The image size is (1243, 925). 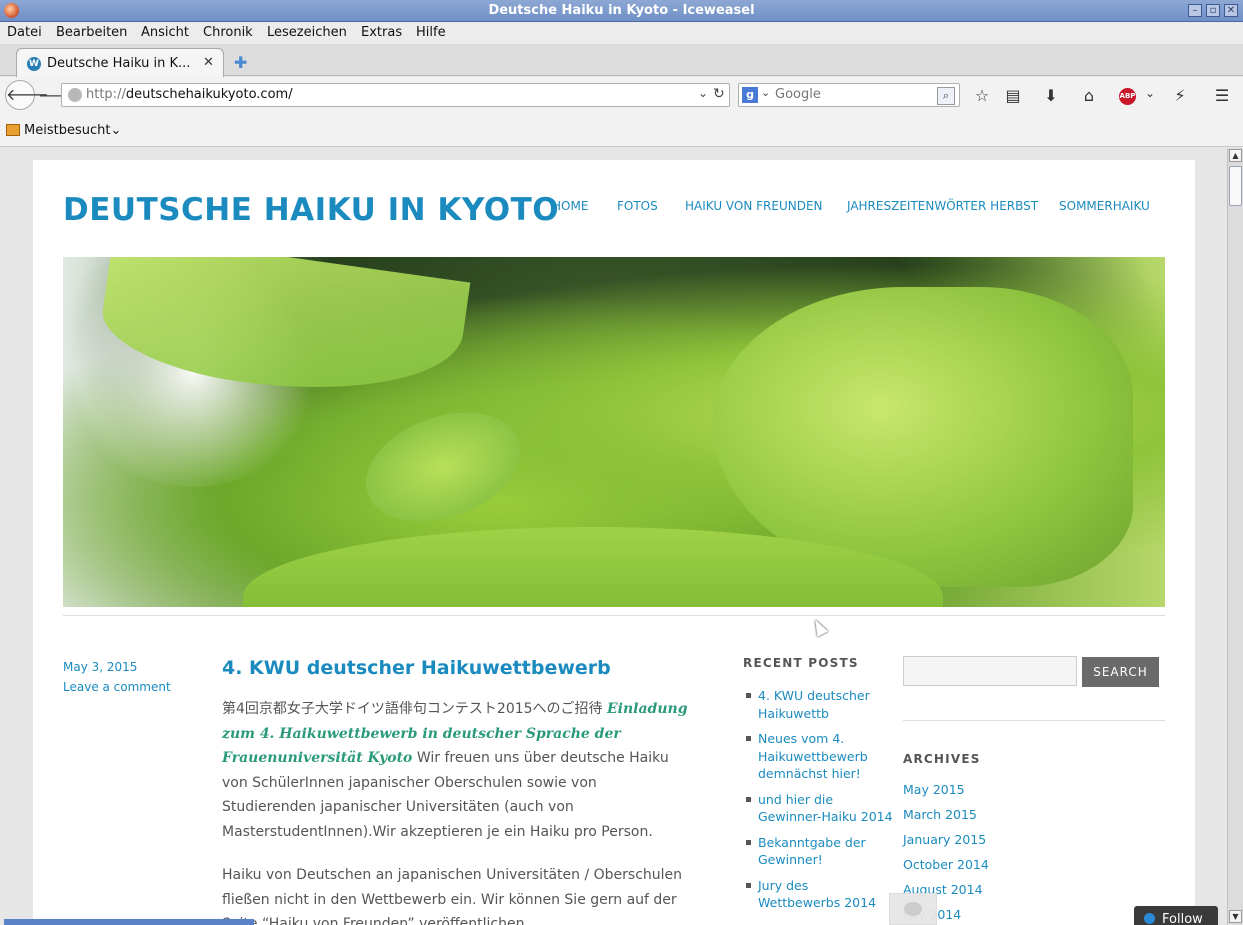 What do you see at coordinates (1231, 10) in the screenshot?
I see `close-window-button: ✕` at bounding box center [1231, 10].